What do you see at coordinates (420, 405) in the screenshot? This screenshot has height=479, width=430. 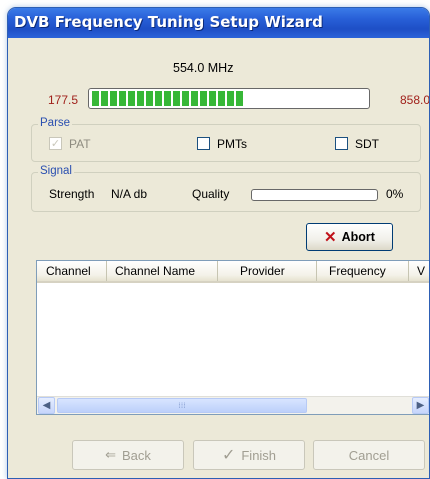 I see `scroll-right-icon: ▶` at bounding box center [420, 405].